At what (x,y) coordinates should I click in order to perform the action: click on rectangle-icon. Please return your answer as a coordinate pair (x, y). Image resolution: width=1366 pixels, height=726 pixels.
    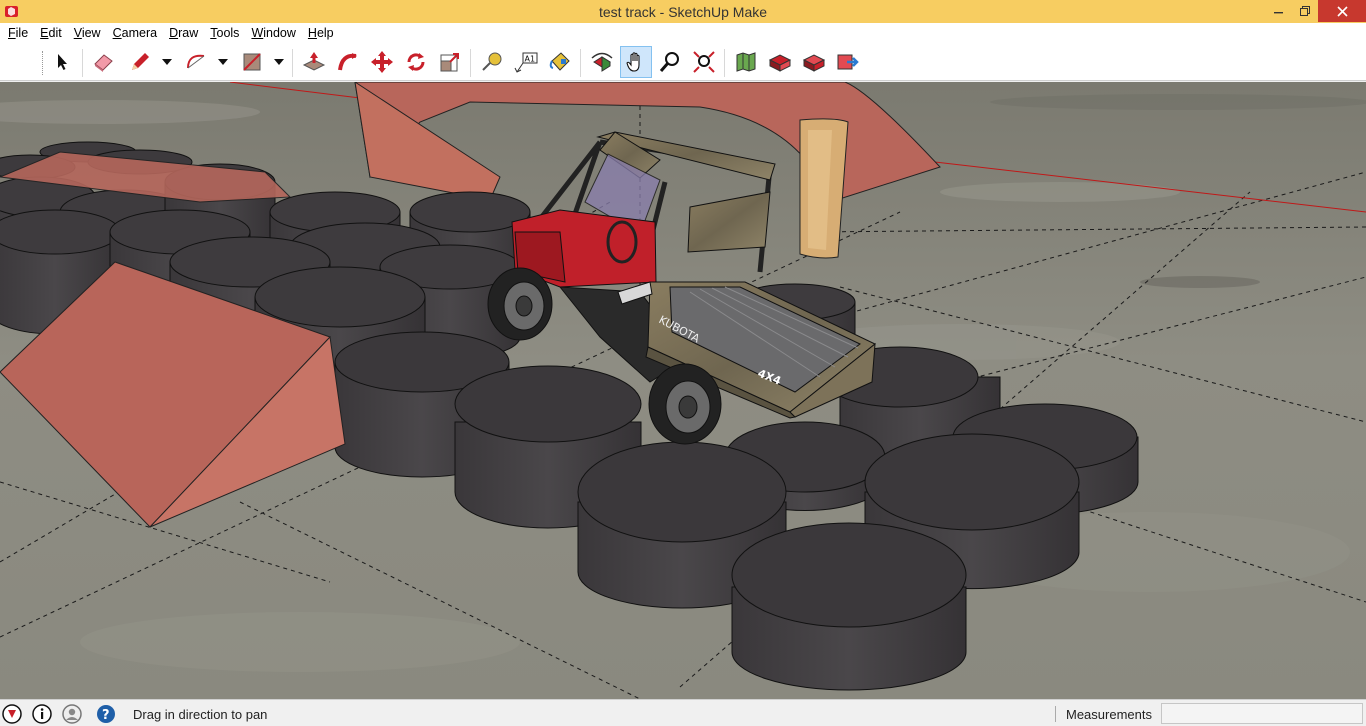
    Looking at the image, I should click on (252, 62).